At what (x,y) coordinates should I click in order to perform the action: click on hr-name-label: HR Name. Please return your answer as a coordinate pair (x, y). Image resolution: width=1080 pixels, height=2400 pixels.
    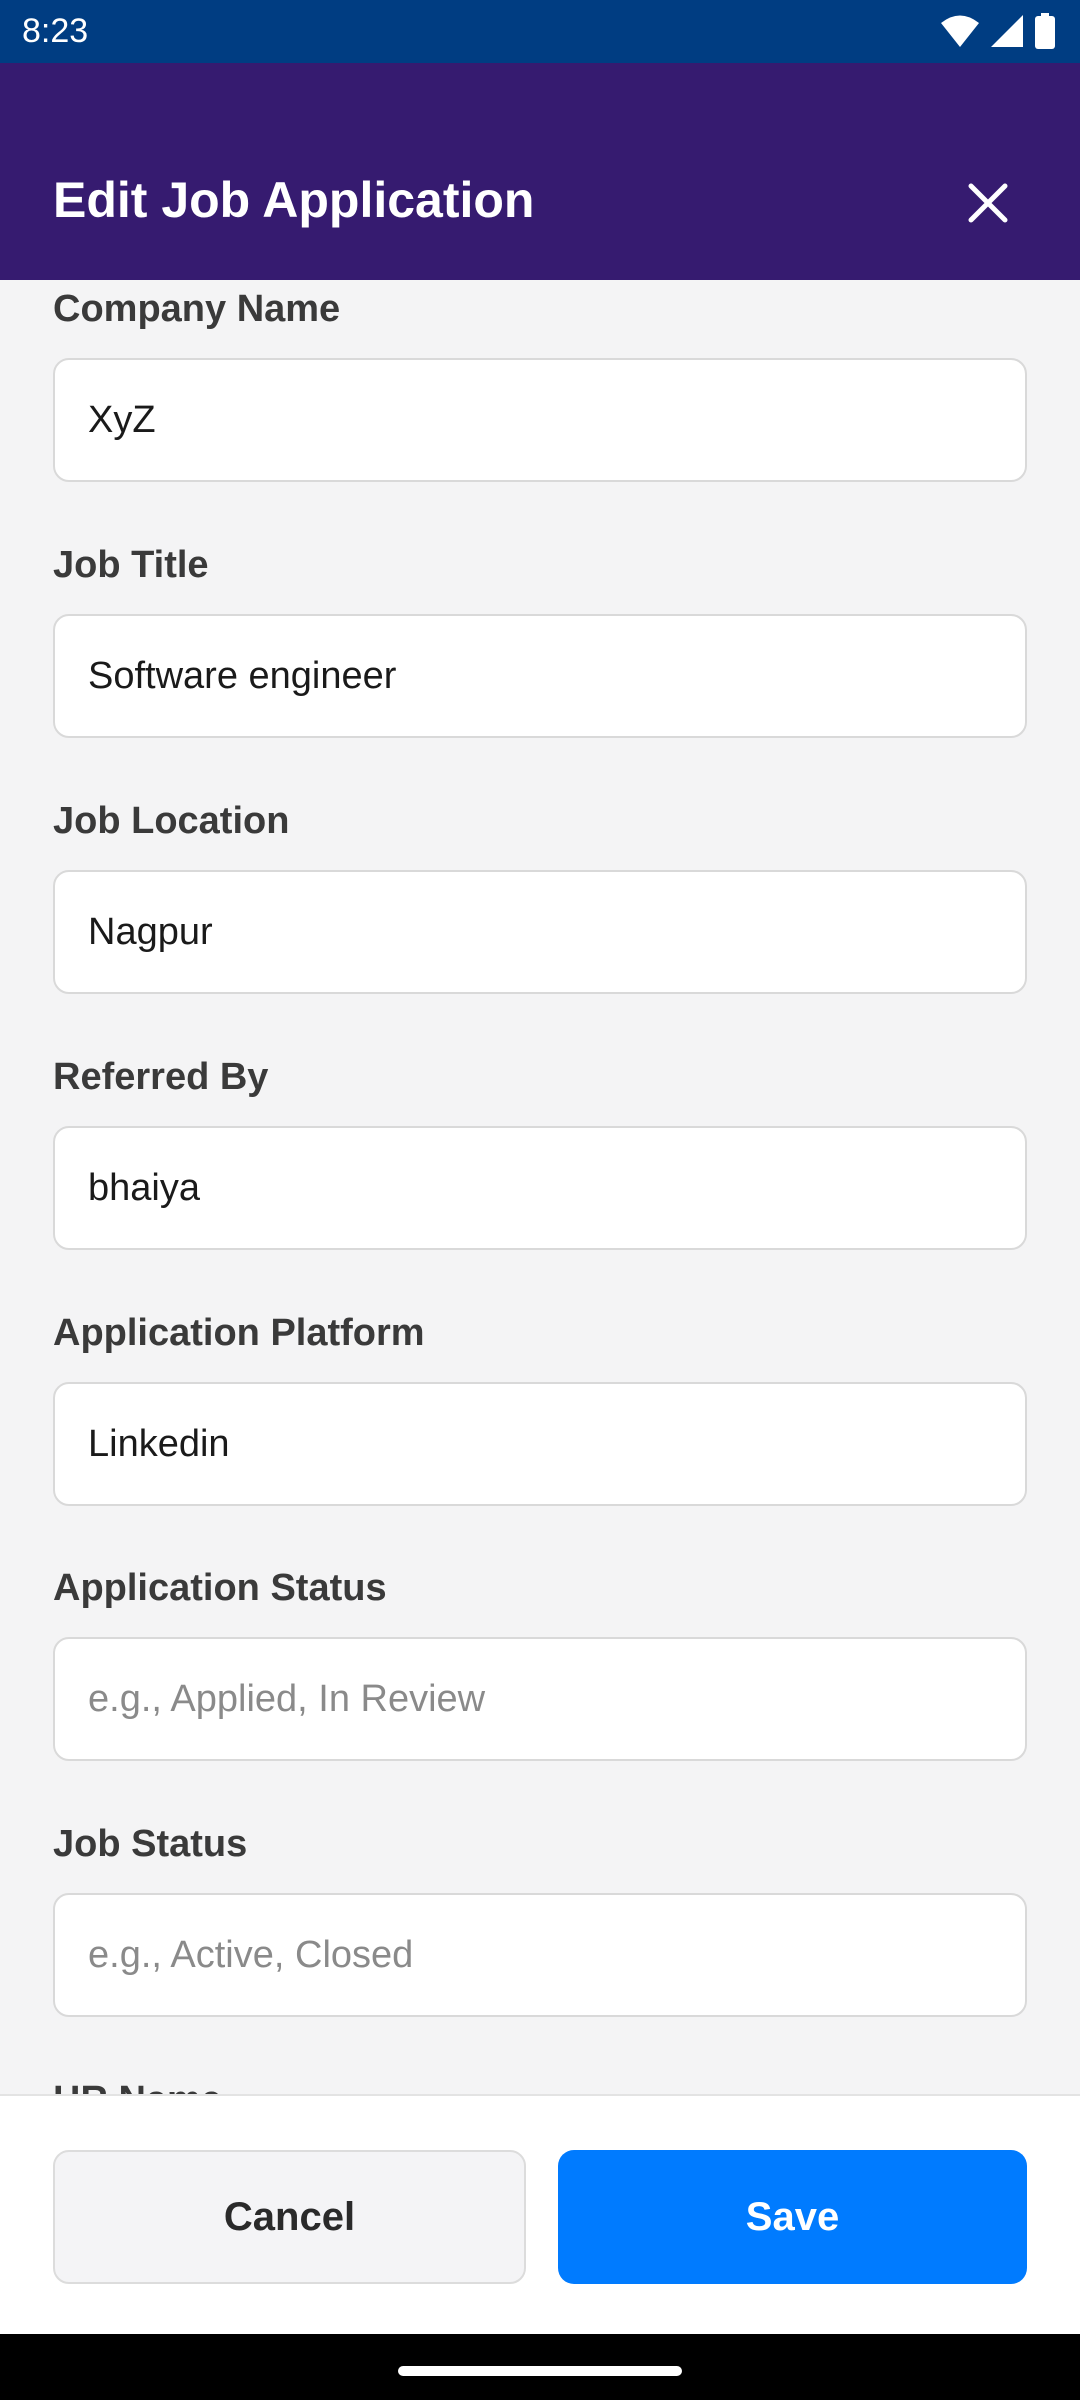
    Looking at the image, I should click on (137, 2082).